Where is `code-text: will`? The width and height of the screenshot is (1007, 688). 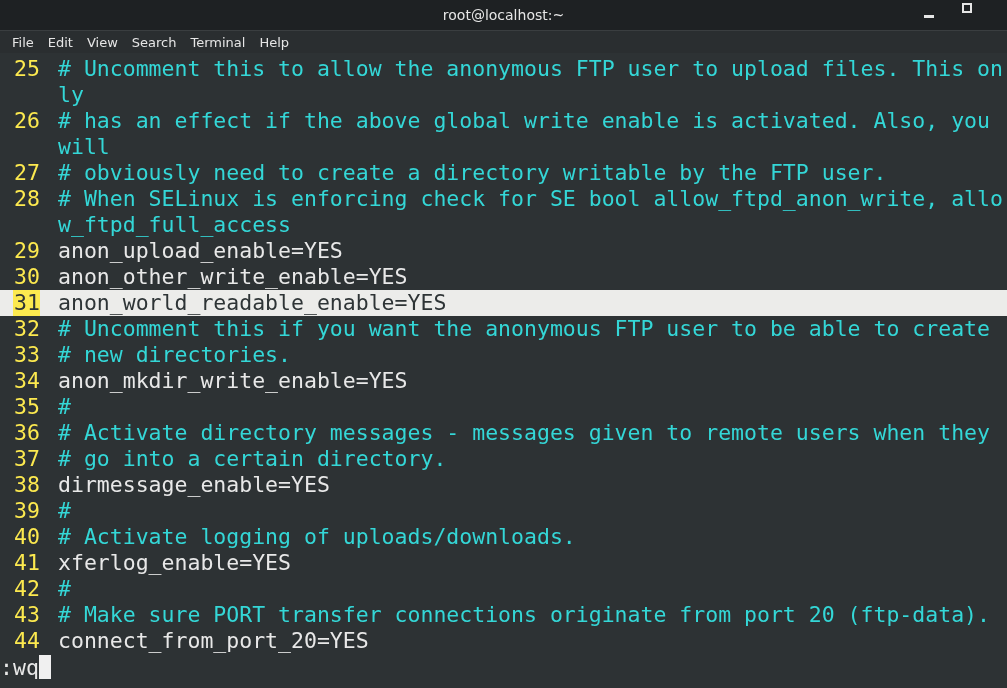 code-text: will is located at coordinates (84, 147).